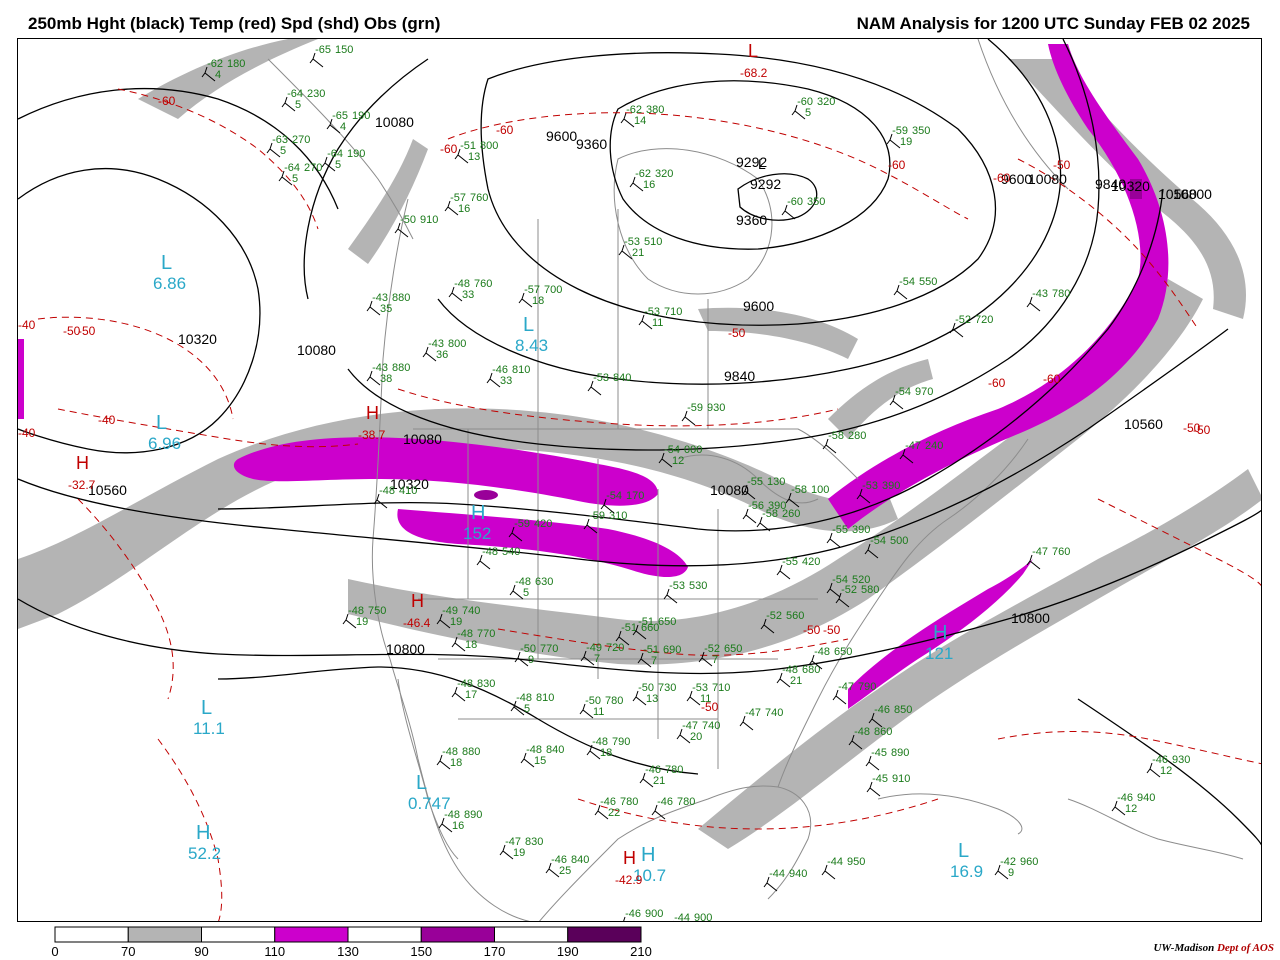 The height and width of the screenshot is (960, 1280). I want to click on caribbean-islands, so click(1155, 829).